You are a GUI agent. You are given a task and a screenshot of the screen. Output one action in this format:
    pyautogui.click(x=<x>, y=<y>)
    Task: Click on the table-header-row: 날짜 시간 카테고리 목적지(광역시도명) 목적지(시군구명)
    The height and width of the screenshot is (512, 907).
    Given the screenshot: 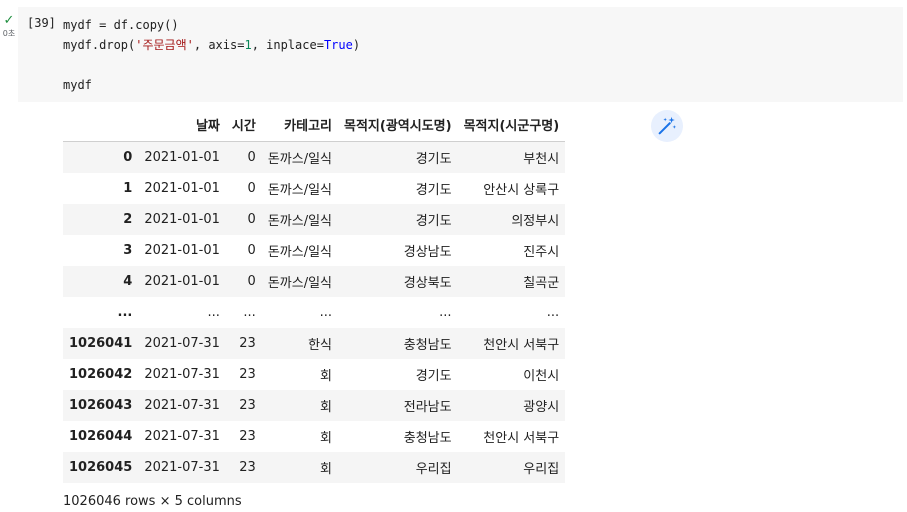 What is the action you would take?
    pyautogui.click(x=314, y=125)
    